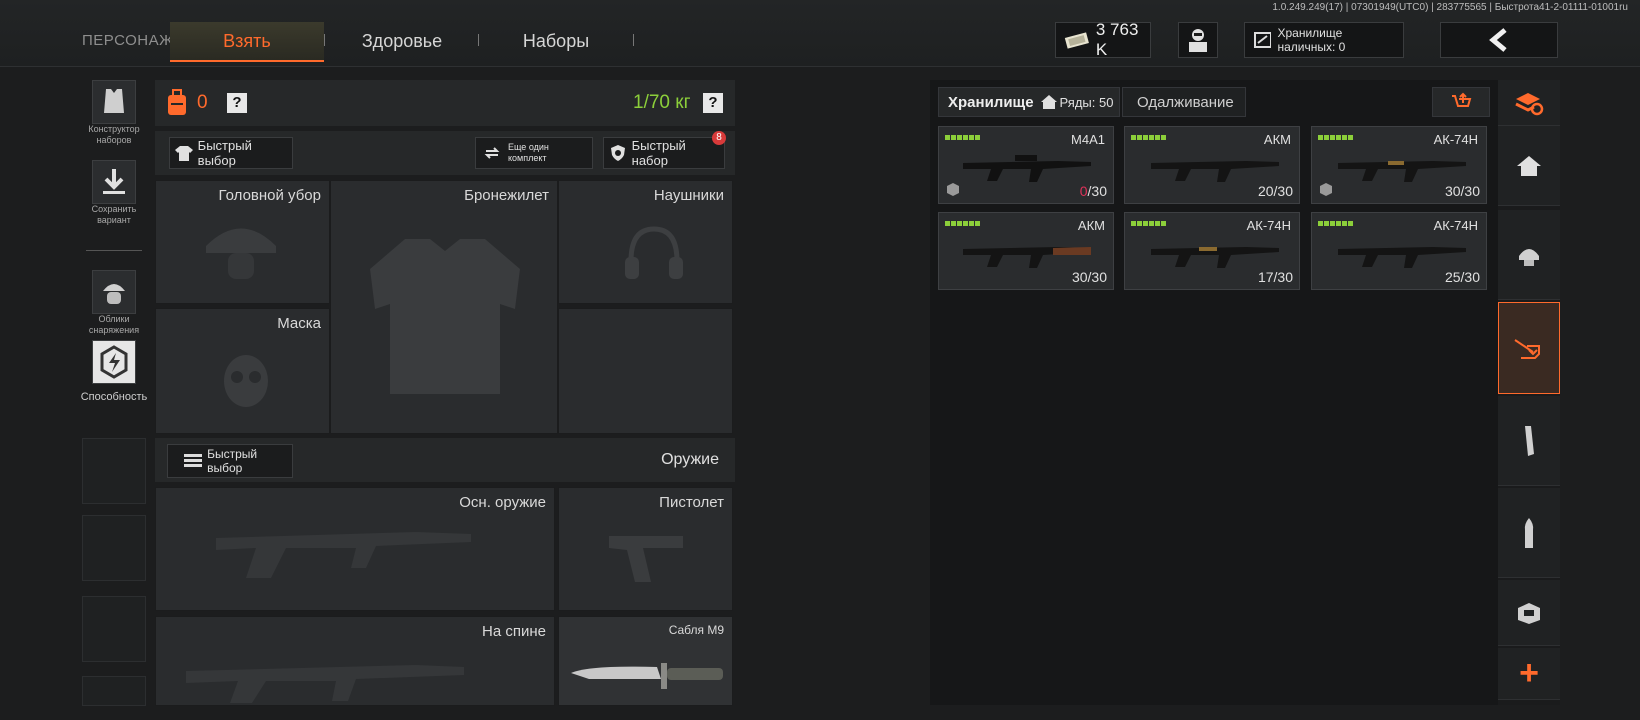 The image size is (1640, 720). I want to click on cart-upload-icon, so click(1462, 99).